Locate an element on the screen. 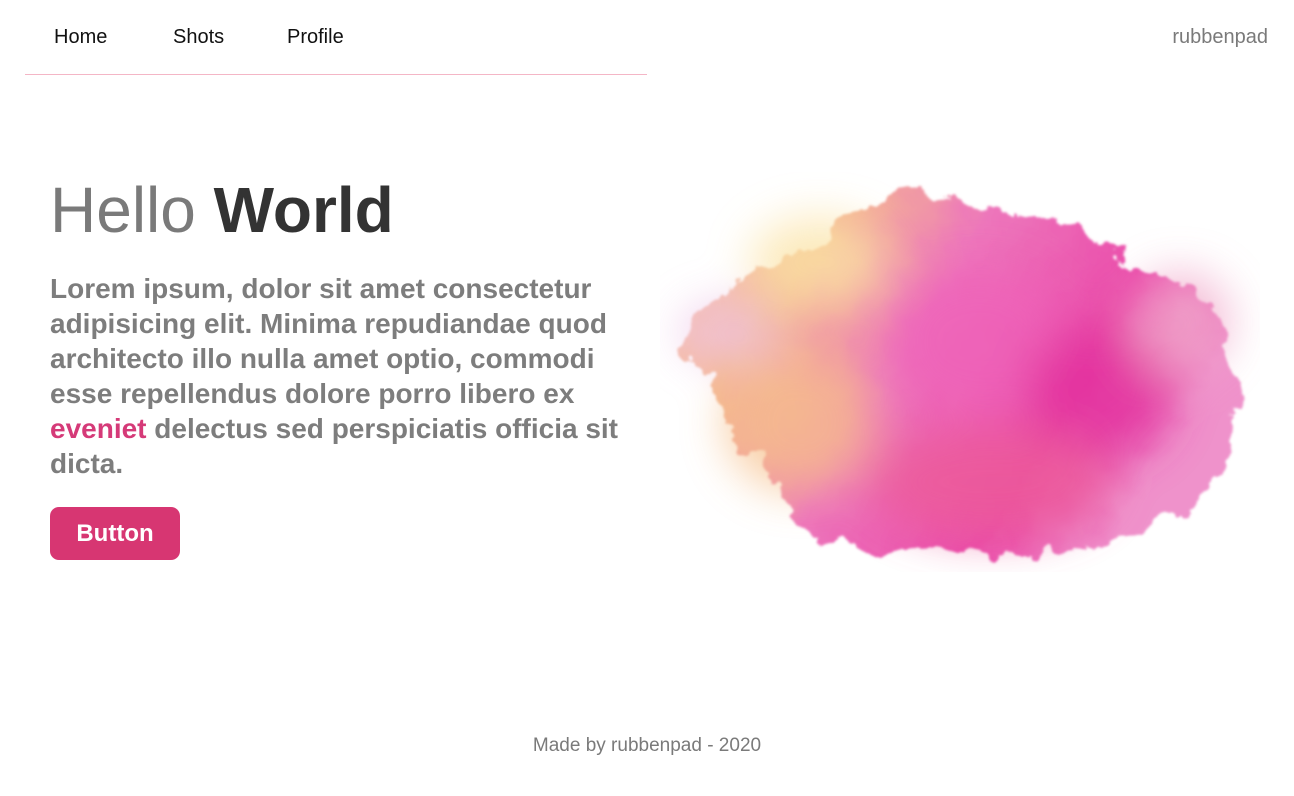 The height and width of the screenshot is (796, 1294). nav-link-home: Home is located at coordinates (80, 37).